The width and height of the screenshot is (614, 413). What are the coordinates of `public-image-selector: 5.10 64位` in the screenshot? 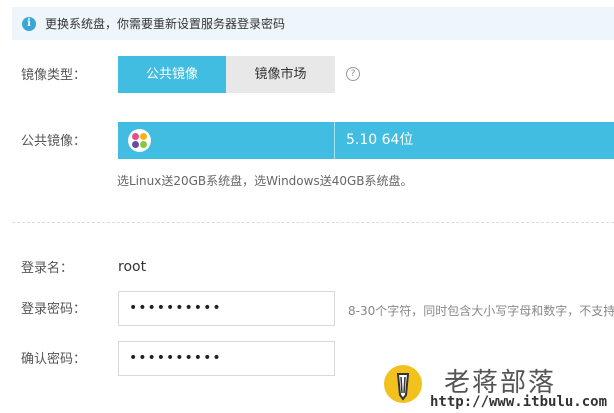 It's located at (366, 140).